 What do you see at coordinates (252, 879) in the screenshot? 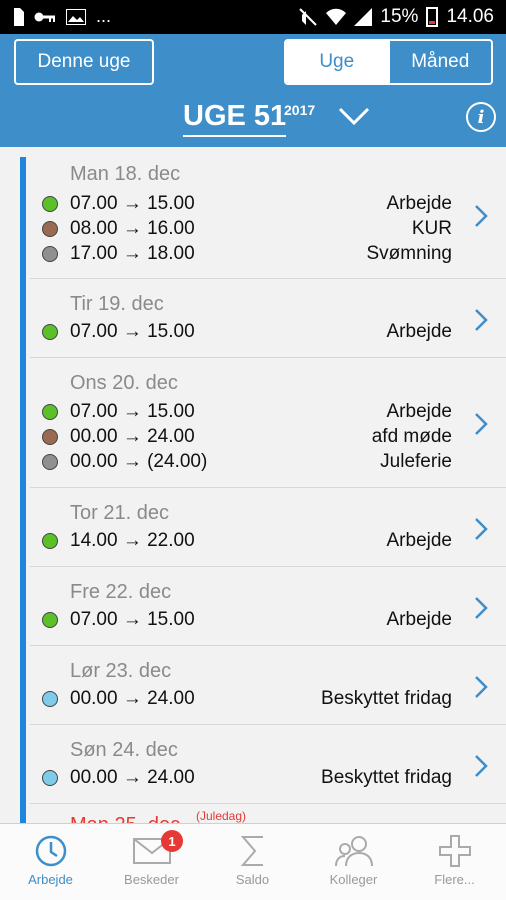
I see `nav-label: Saldo` at bounding box center [252, 879].